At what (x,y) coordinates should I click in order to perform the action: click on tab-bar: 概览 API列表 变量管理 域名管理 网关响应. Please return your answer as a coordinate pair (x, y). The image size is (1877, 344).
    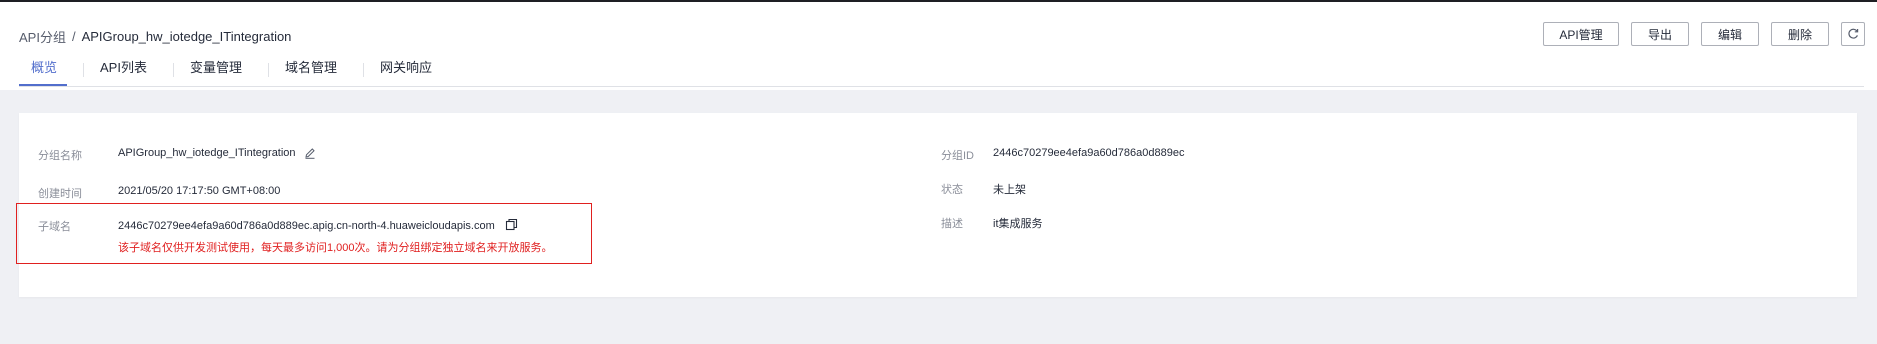
    Looking at the image, I should click on (230, 70).